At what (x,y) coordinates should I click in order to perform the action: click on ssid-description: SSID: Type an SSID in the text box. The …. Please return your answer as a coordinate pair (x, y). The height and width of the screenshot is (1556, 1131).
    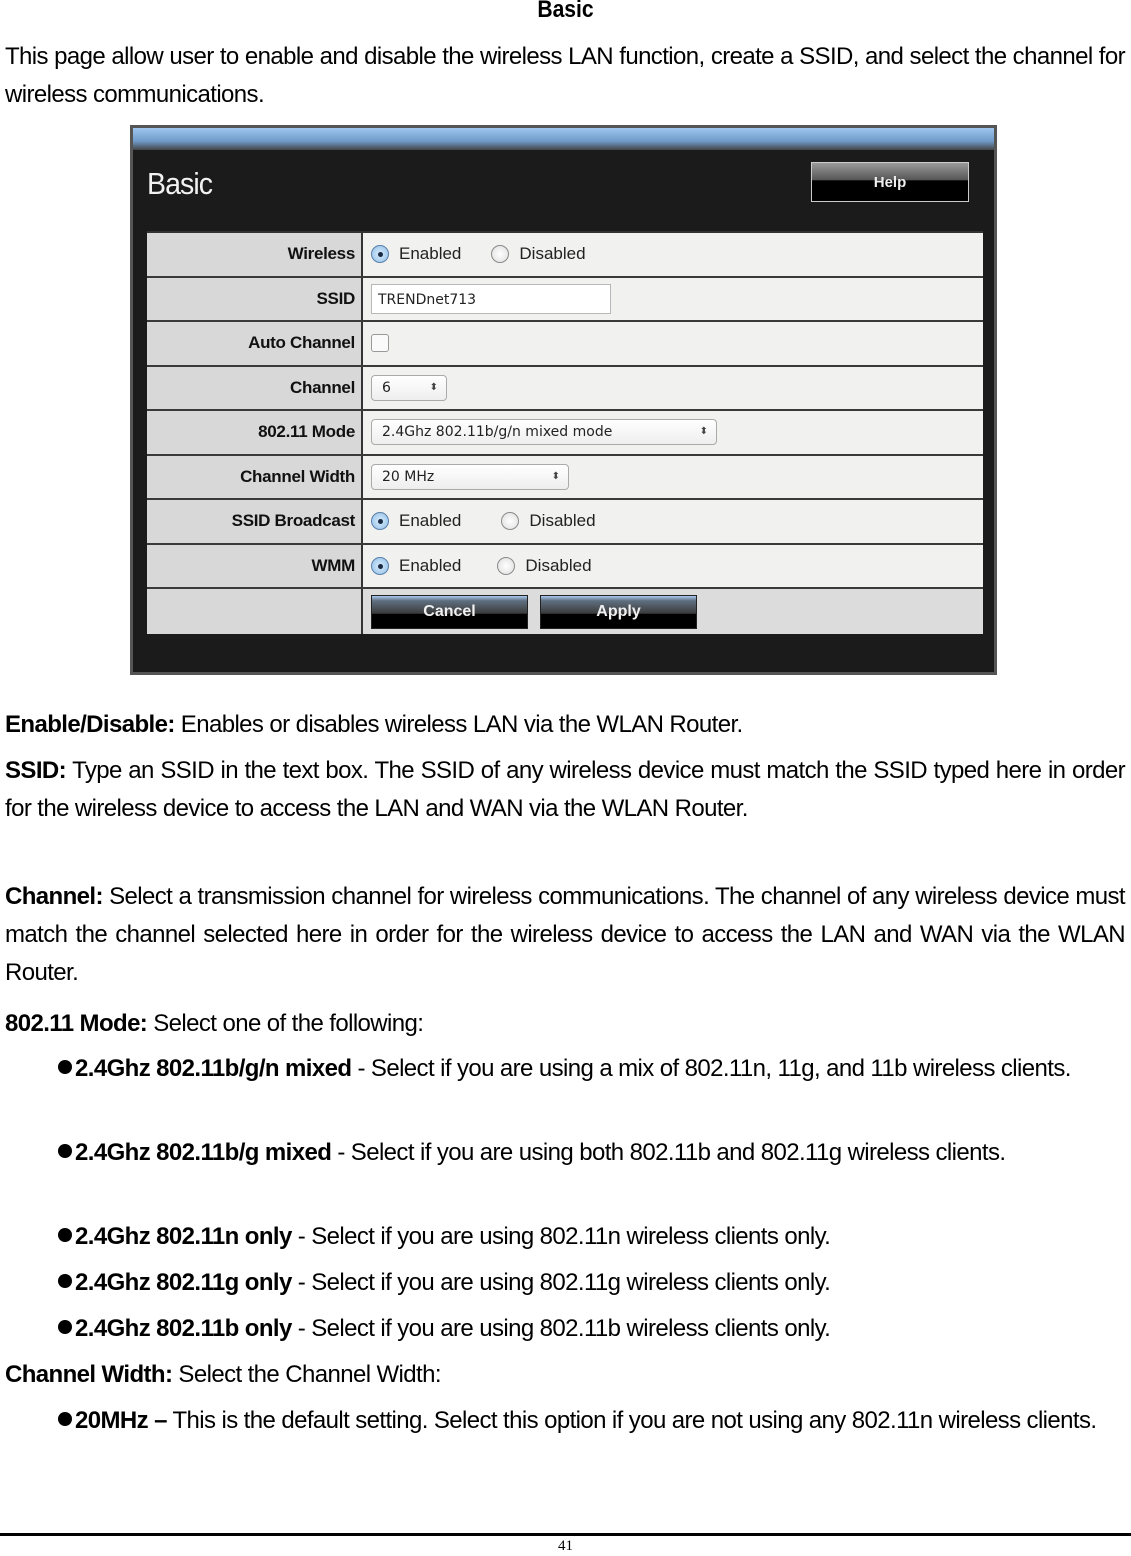
    Looking at the image, I should click on (565, 790).